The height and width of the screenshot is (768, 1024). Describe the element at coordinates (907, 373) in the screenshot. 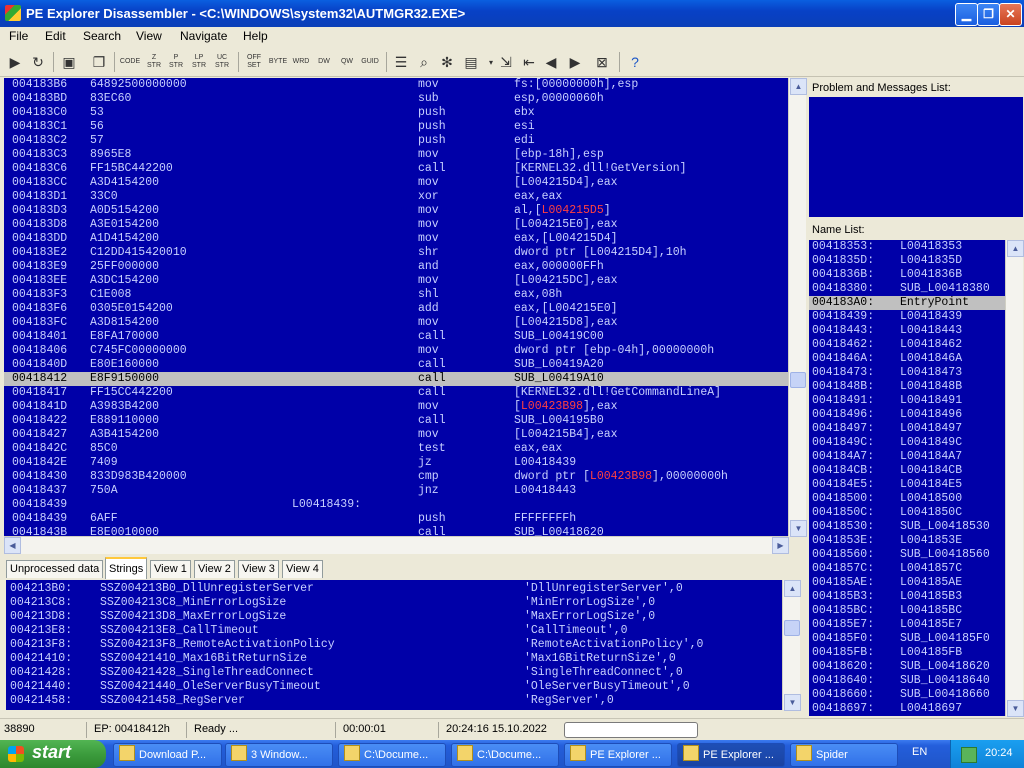

I see `name-list-item: 00418473: L00418473` at that location.